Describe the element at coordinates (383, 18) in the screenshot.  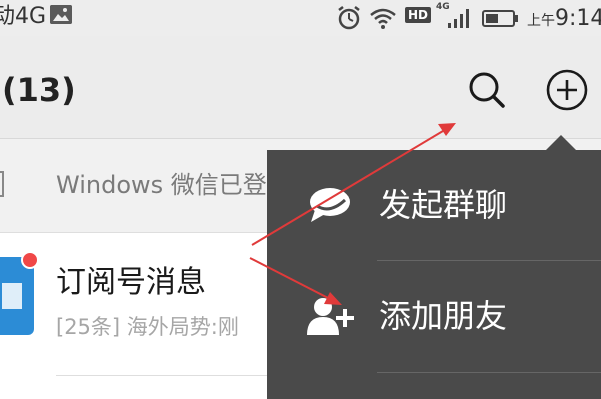
I see `wifi-icon` at that location.